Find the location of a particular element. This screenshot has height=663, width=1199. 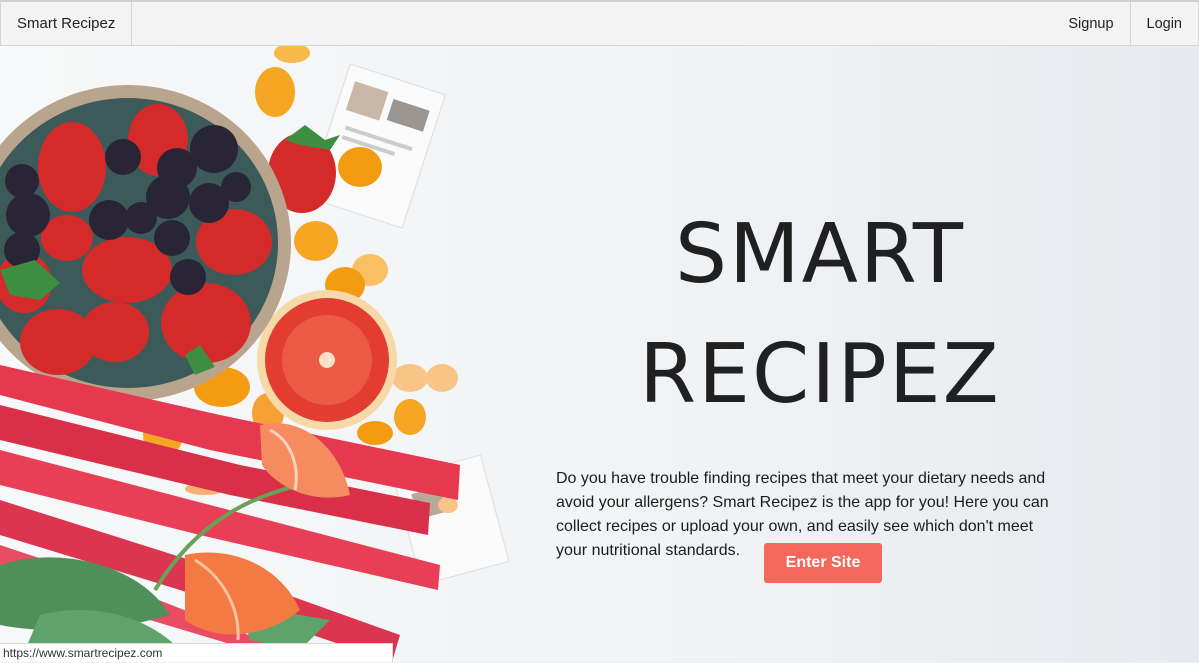

hero-title-line1: SMART is located at coordinates (820, 254).